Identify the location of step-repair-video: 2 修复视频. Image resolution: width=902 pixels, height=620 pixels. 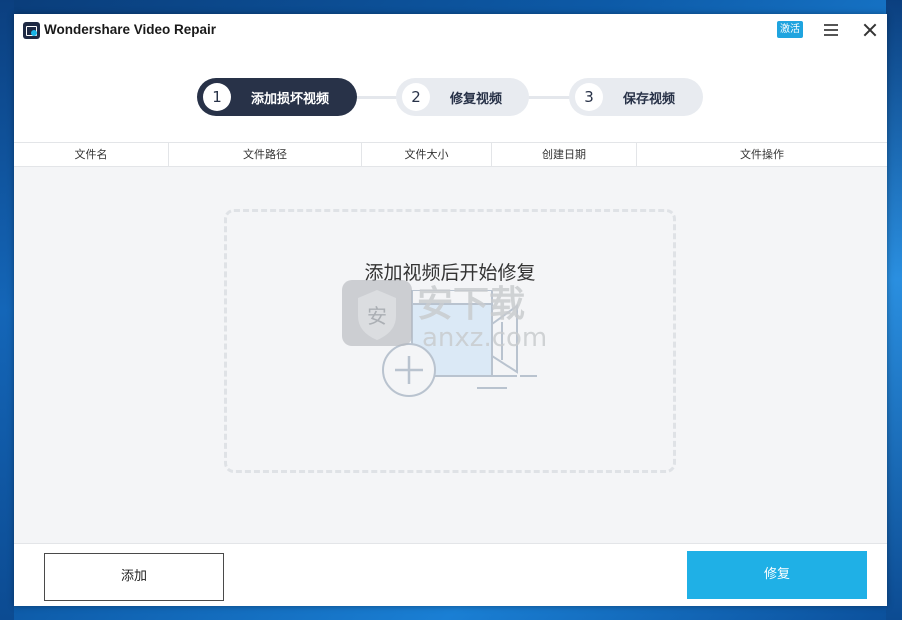
(462, 97).